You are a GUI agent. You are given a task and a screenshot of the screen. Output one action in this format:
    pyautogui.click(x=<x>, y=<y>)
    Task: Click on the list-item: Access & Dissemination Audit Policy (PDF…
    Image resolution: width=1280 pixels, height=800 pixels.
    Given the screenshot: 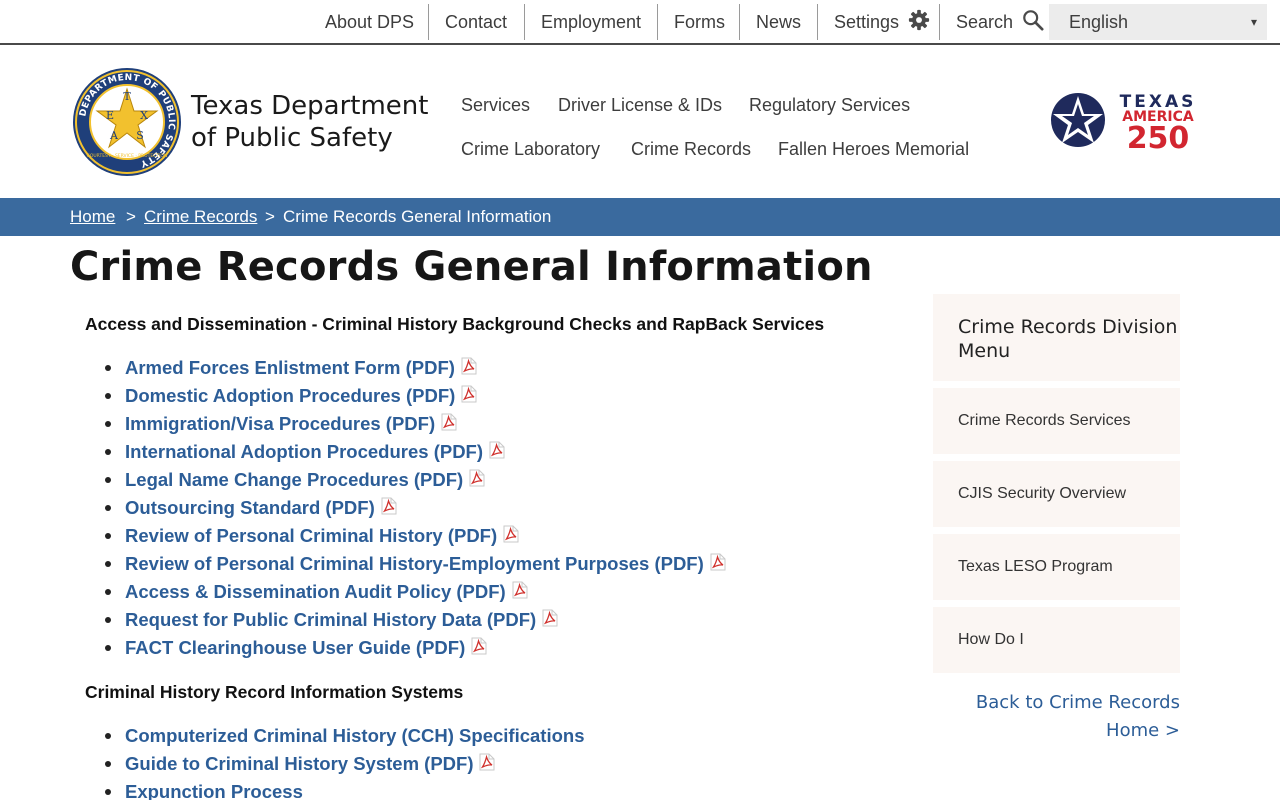 What is the action you would take?
    pyautogui.click(x=415, y=592)
    